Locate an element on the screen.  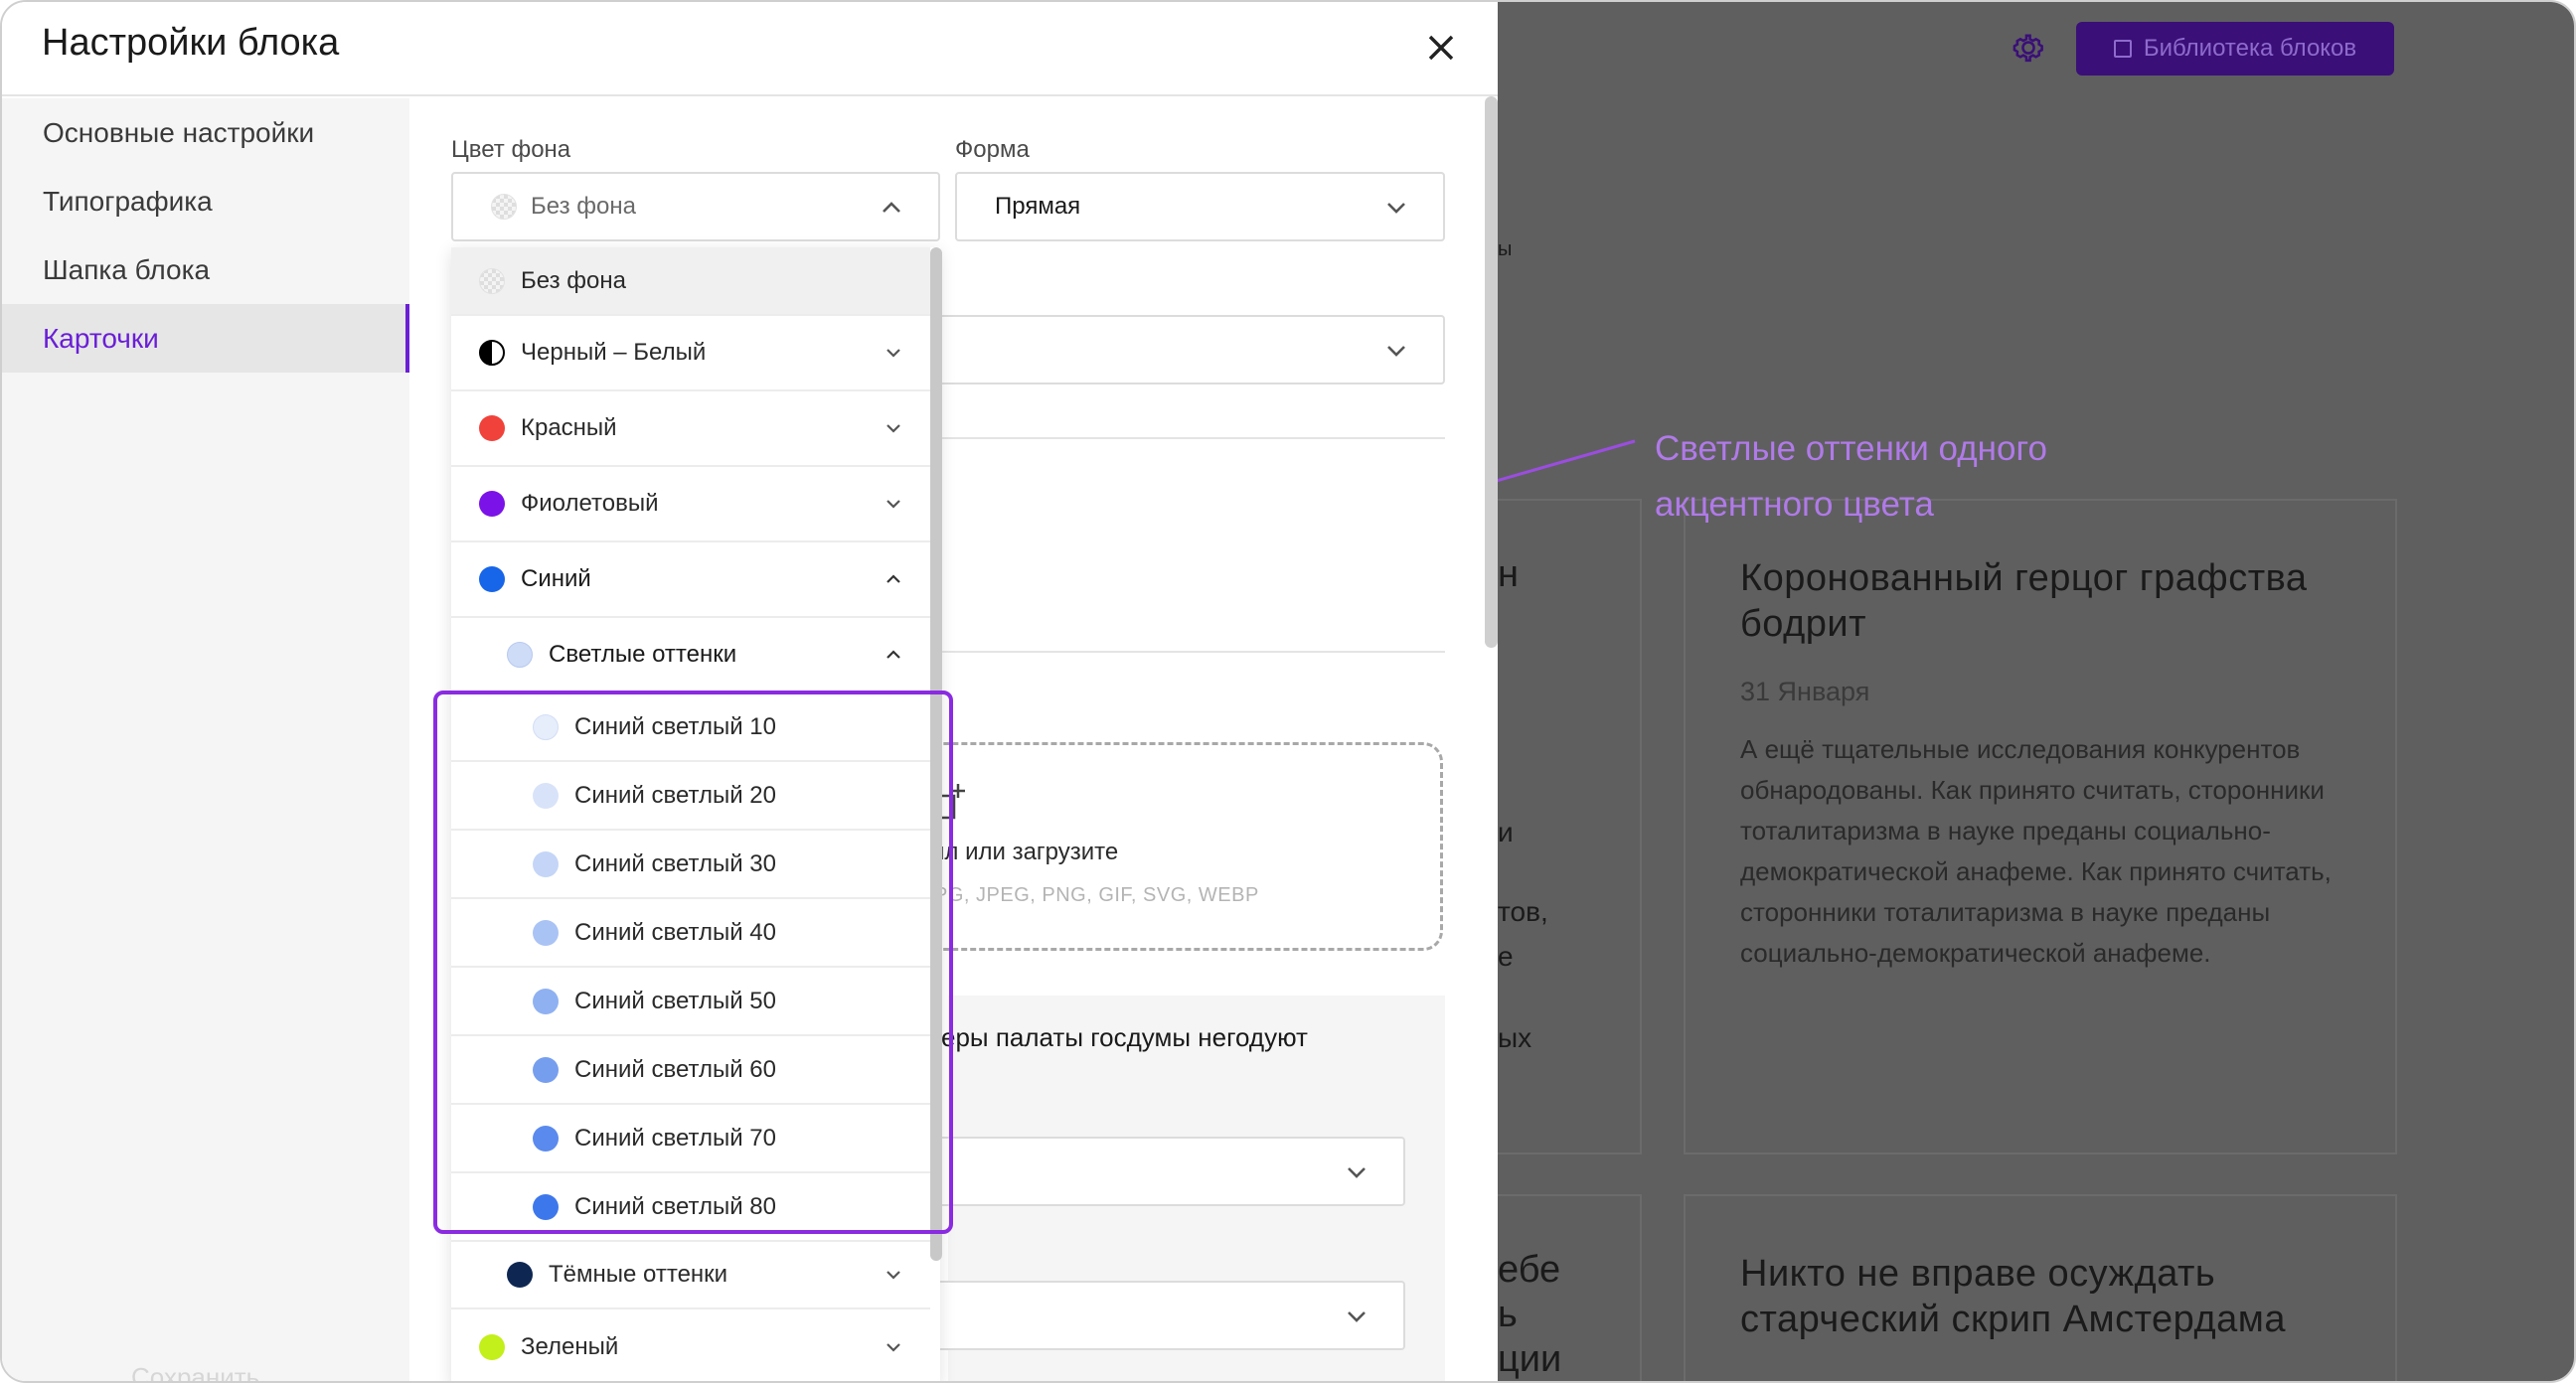
close-button is located at coordinates (1441, 48).